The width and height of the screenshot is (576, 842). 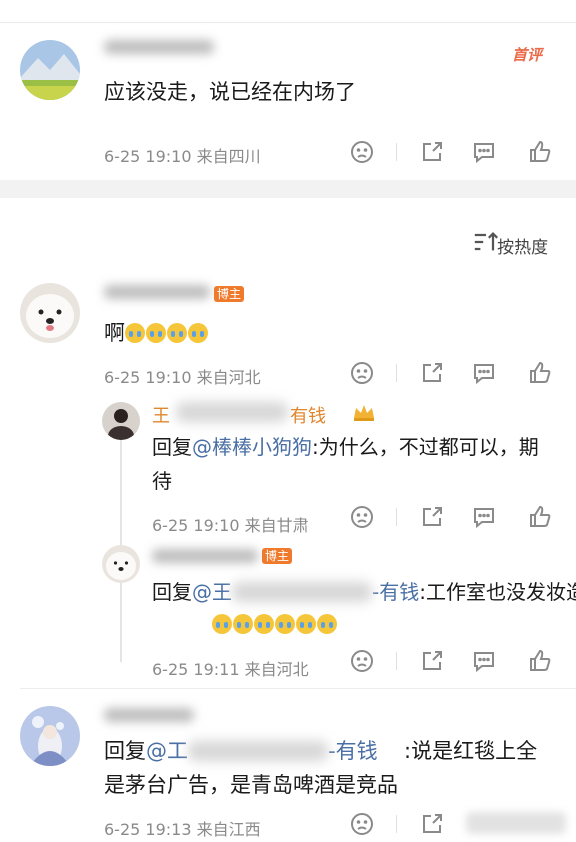 What do you see at coordinates (485, 239) in the screenshot?
I see `sort-icon` at bounding box center [485, 239].